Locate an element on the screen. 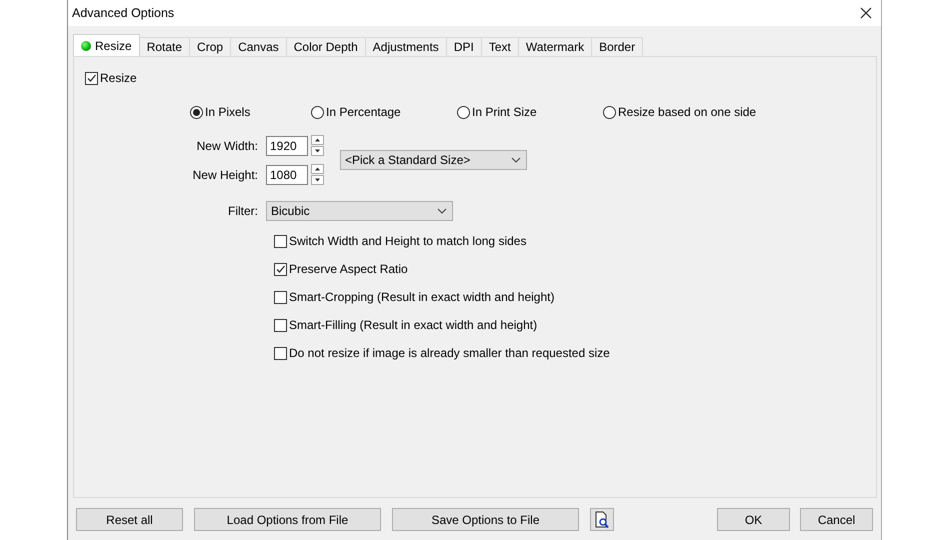  reset-button: Reset all is located at coordinates (129, 519).